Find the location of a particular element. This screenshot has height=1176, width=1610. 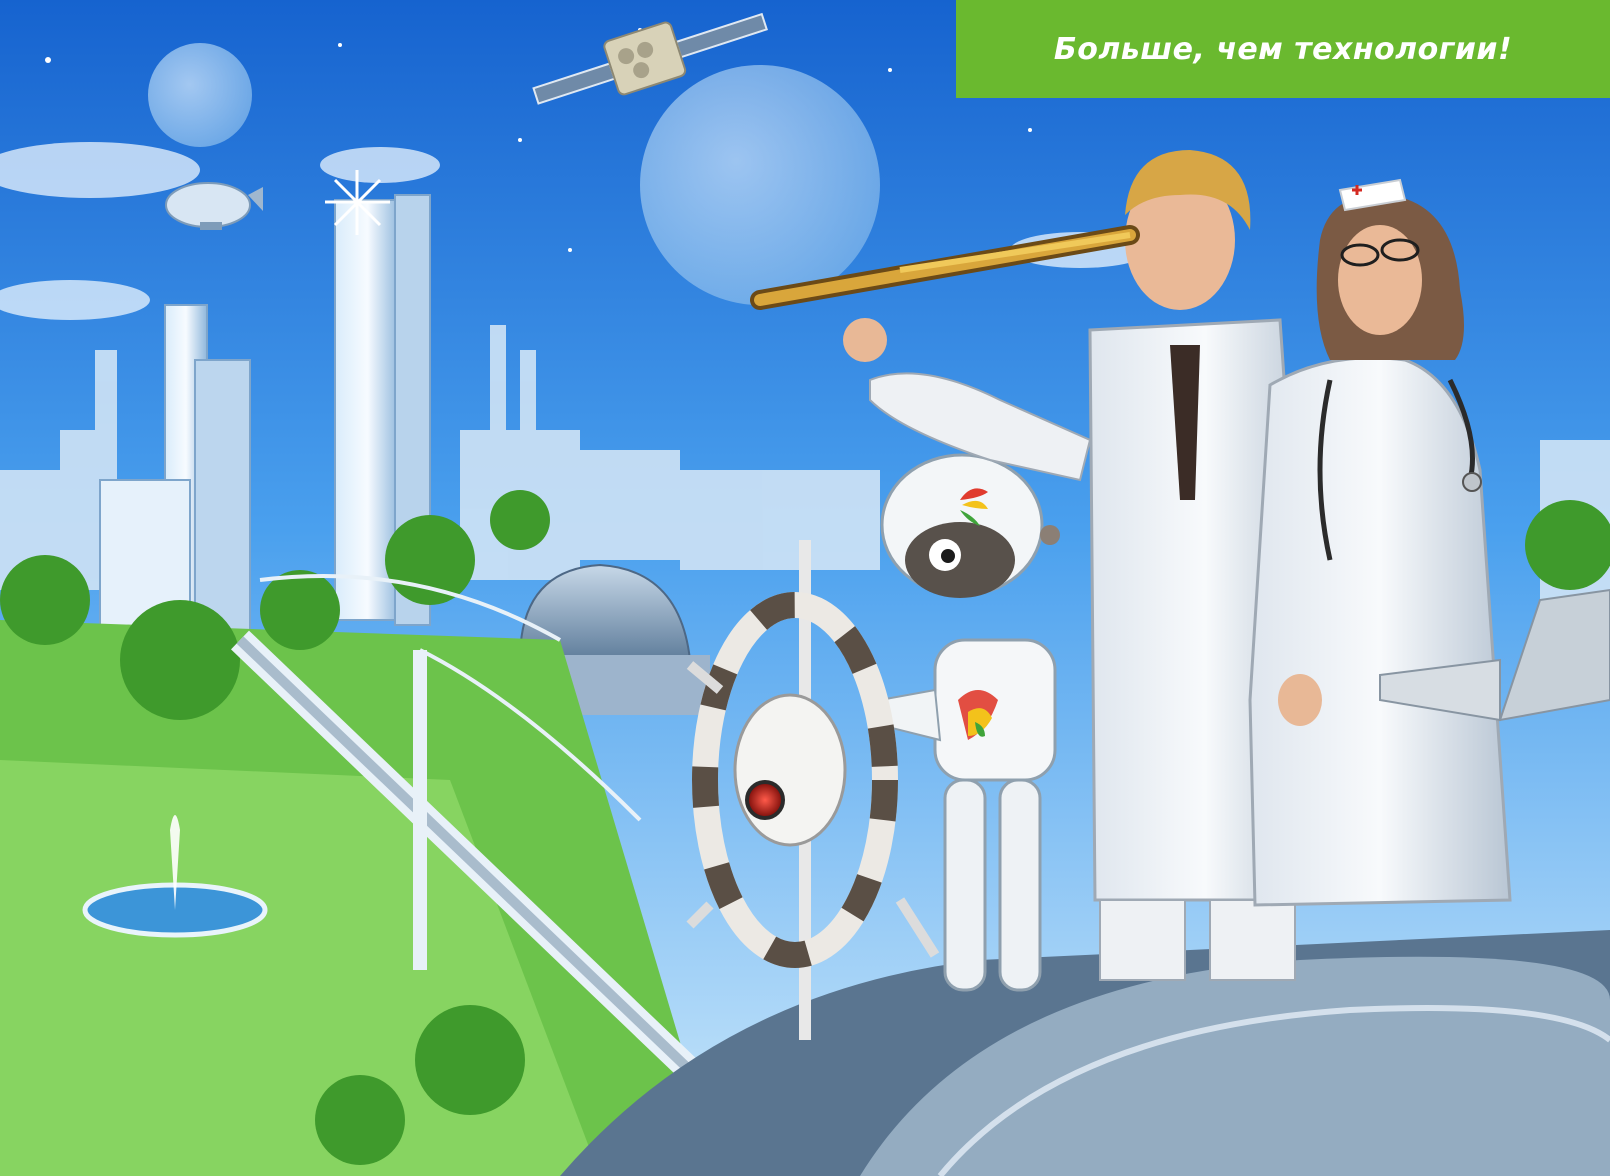

moon-left is located at coordinates (200, 95).